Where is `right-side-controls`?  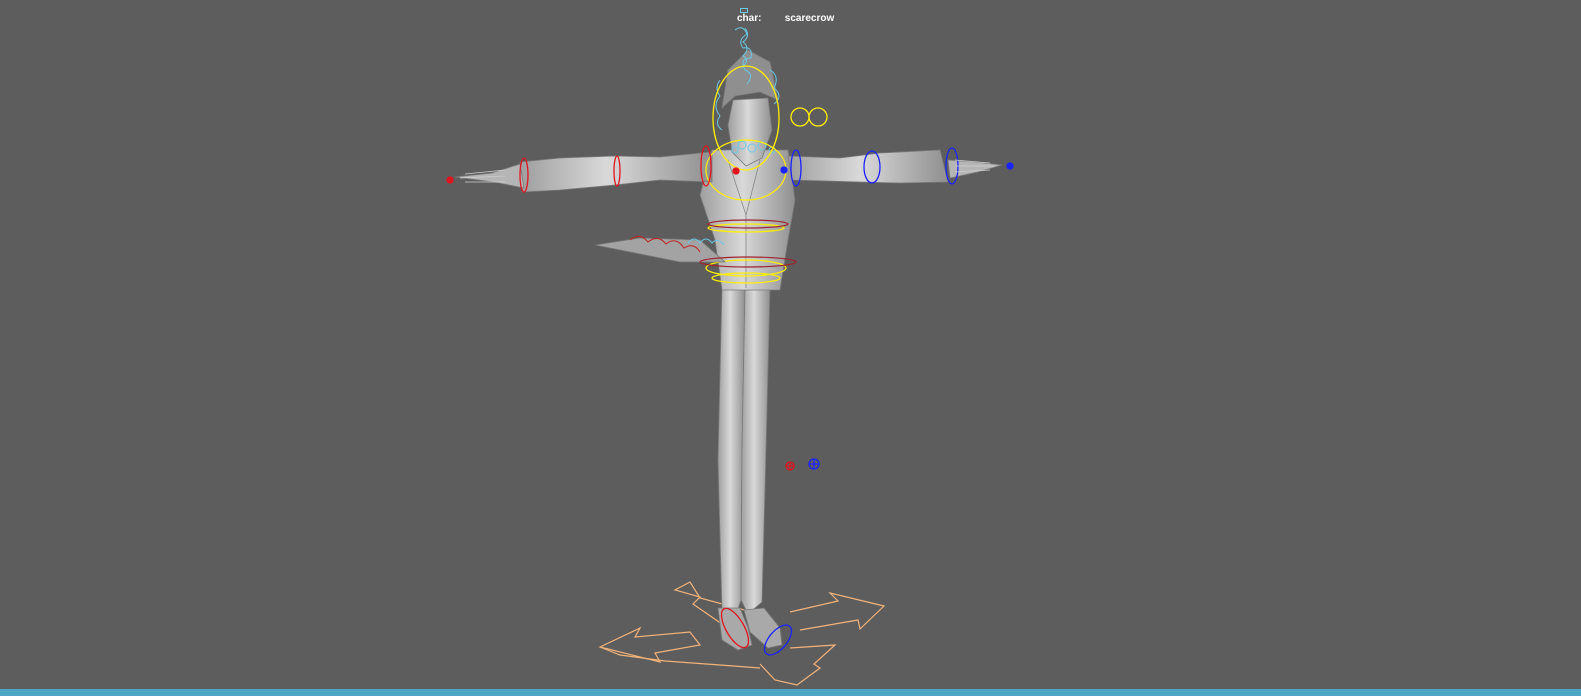 right-side-controls is located at coordinates (887, 403).